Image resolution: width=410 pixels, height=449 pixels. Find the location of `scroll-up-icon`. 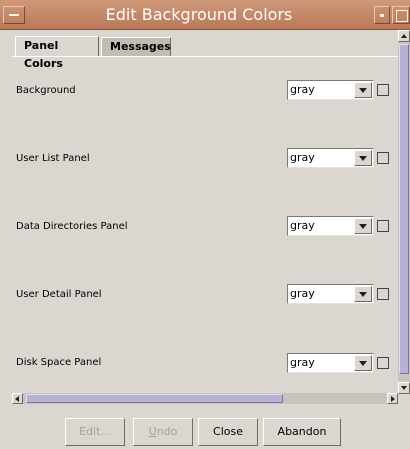

scroll-up-icon is located at coordinates (404, 36).